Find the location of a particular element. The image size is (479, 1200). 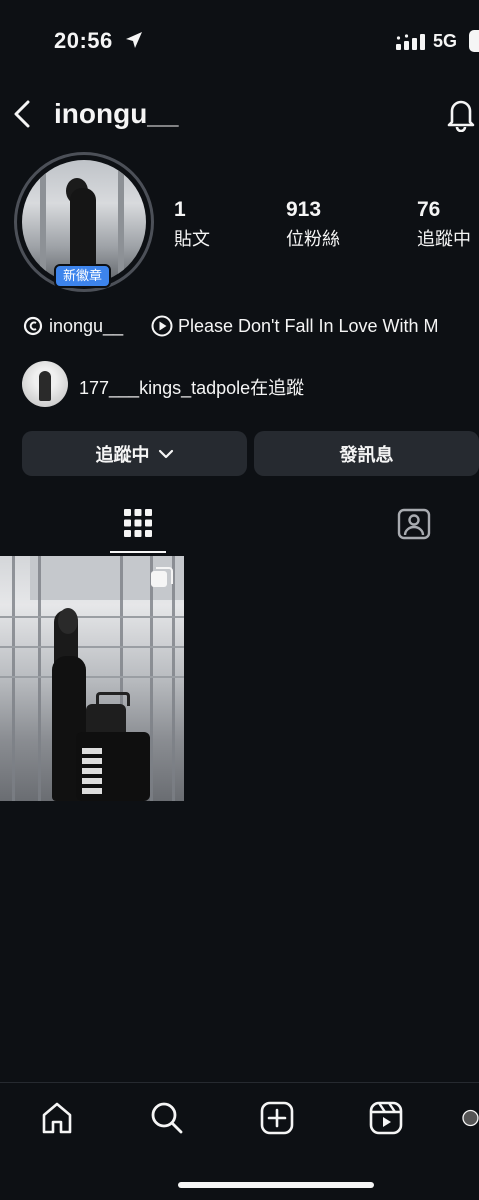

mutual-follower-avatar is located at coordinates (45, 384).